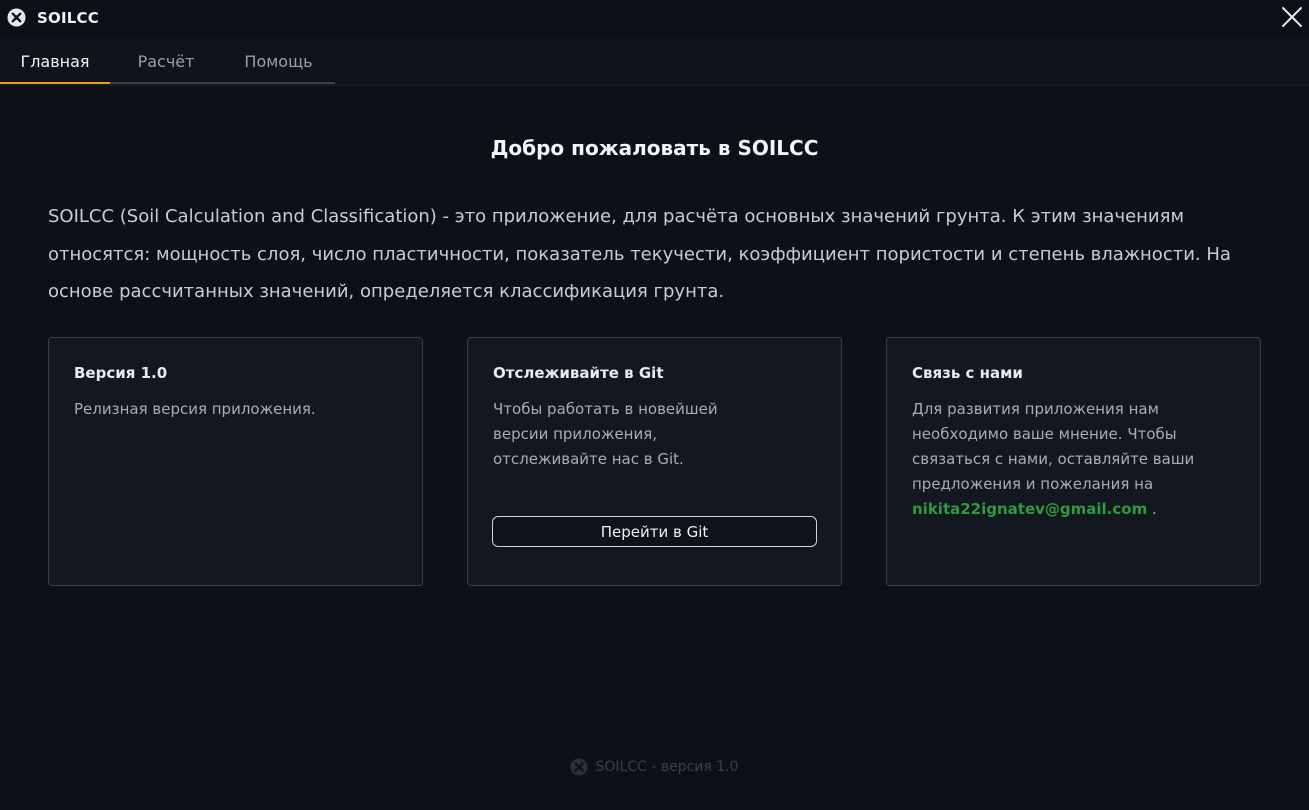  I want to click on tab-help-label: Помощь, so click(278, 61).